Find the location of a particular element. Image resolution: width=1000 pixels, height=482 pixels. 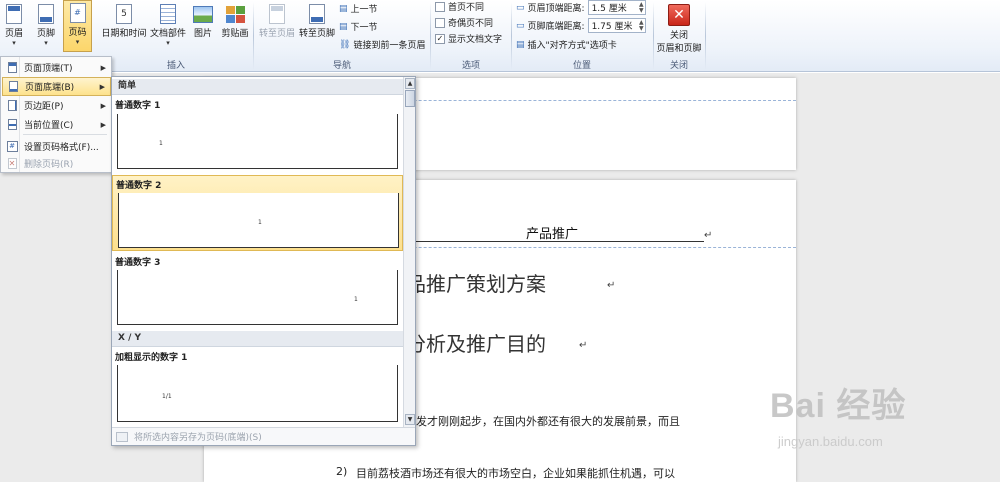

link-icon: ⛓ is located at coordinates (345, 44).